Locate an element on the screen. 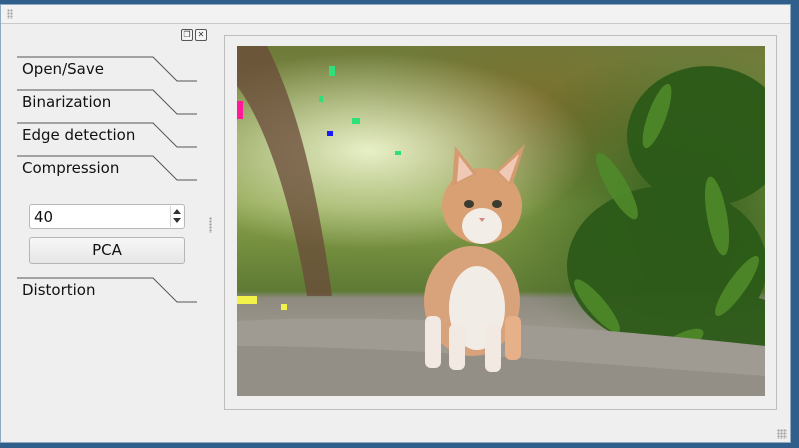 The width and height of the screenshot is (799, 448). section-edge-detection: Edge detection is located at coordinates (107, 135).